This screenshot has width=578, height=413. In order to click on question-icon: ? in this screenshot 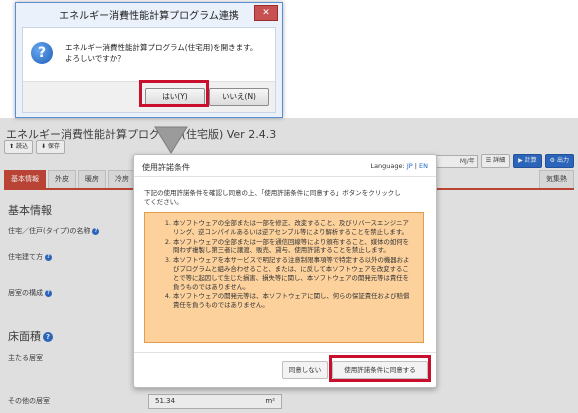, I will do `click(42, 53)`.